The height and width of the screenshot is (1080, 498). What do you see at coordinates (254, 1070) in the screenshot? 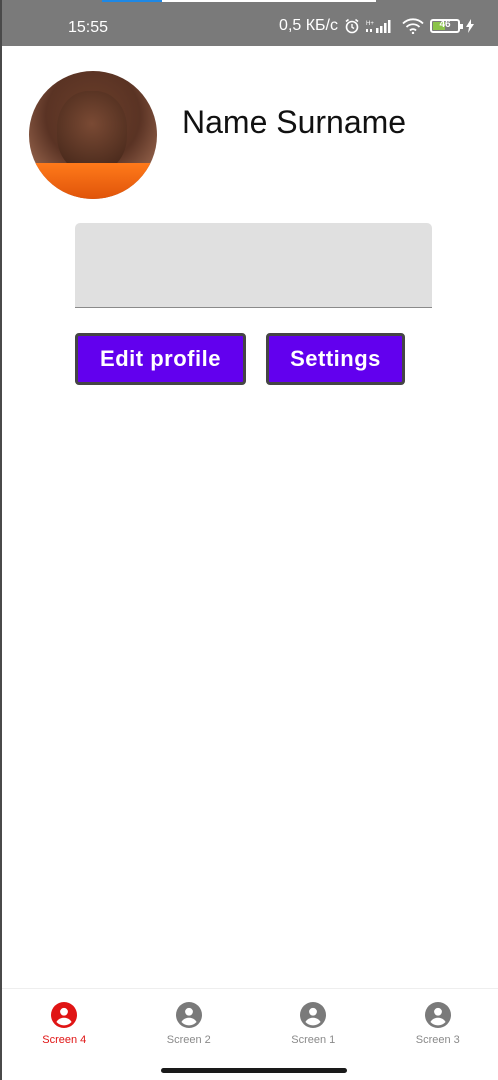
I see `home-indicator` at bounding box center [254, 1070].